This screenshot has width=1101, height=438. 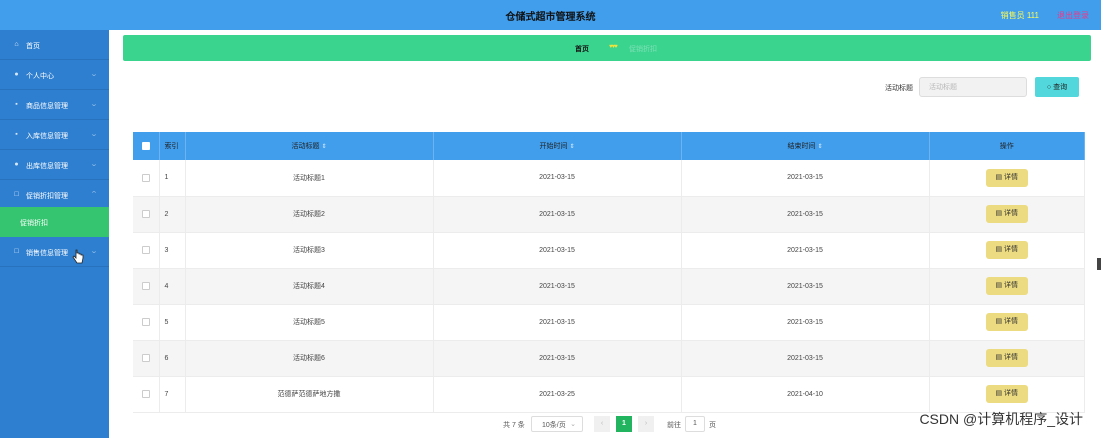 I want to click on search-label: 活动标题, so click(x=899, y=88).